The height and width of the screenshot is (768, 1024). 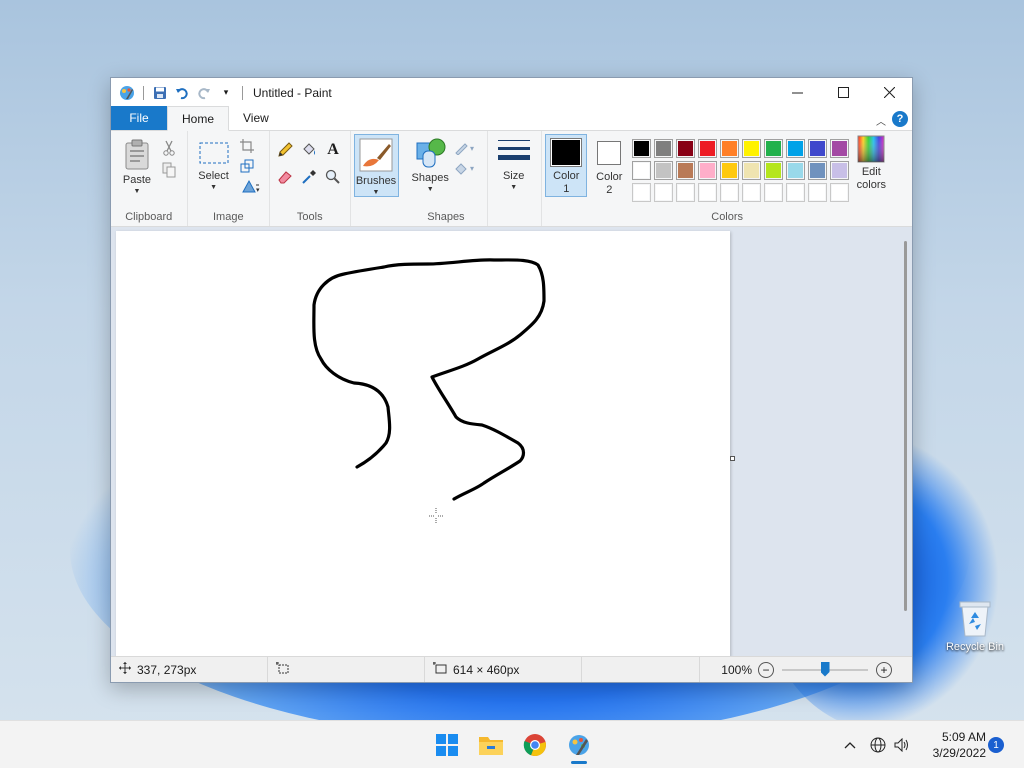 What do you see at coordinates (579, 745) in the screenshot?
I see `paint-taskbar-button` at bounding box center [579, 745].